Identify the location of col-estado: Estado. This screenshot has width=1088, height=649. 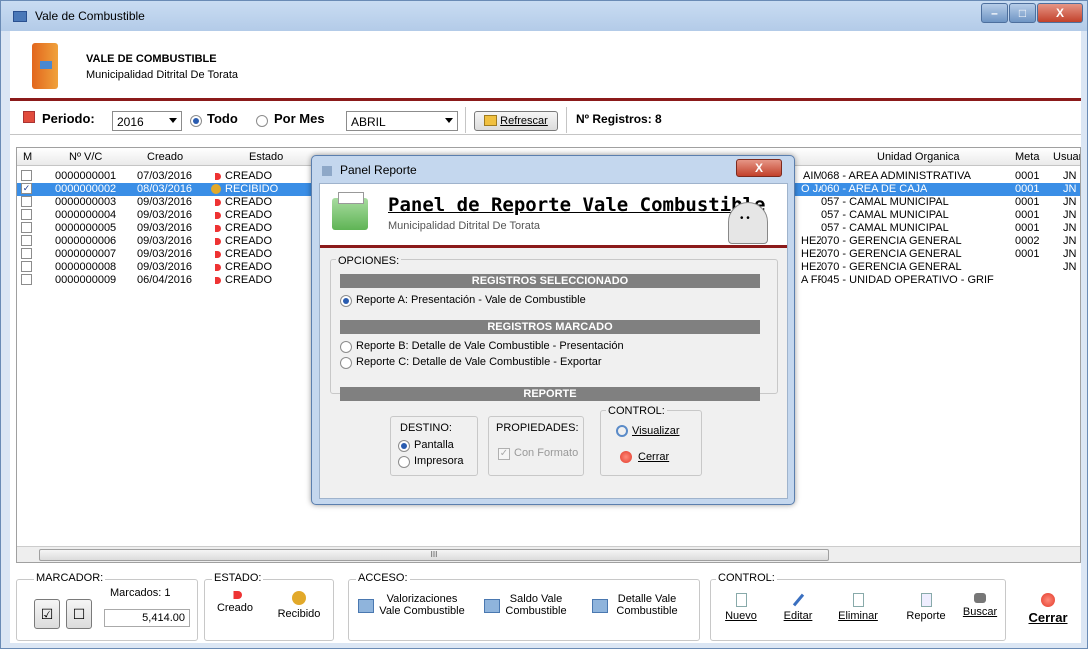
(266, 157).